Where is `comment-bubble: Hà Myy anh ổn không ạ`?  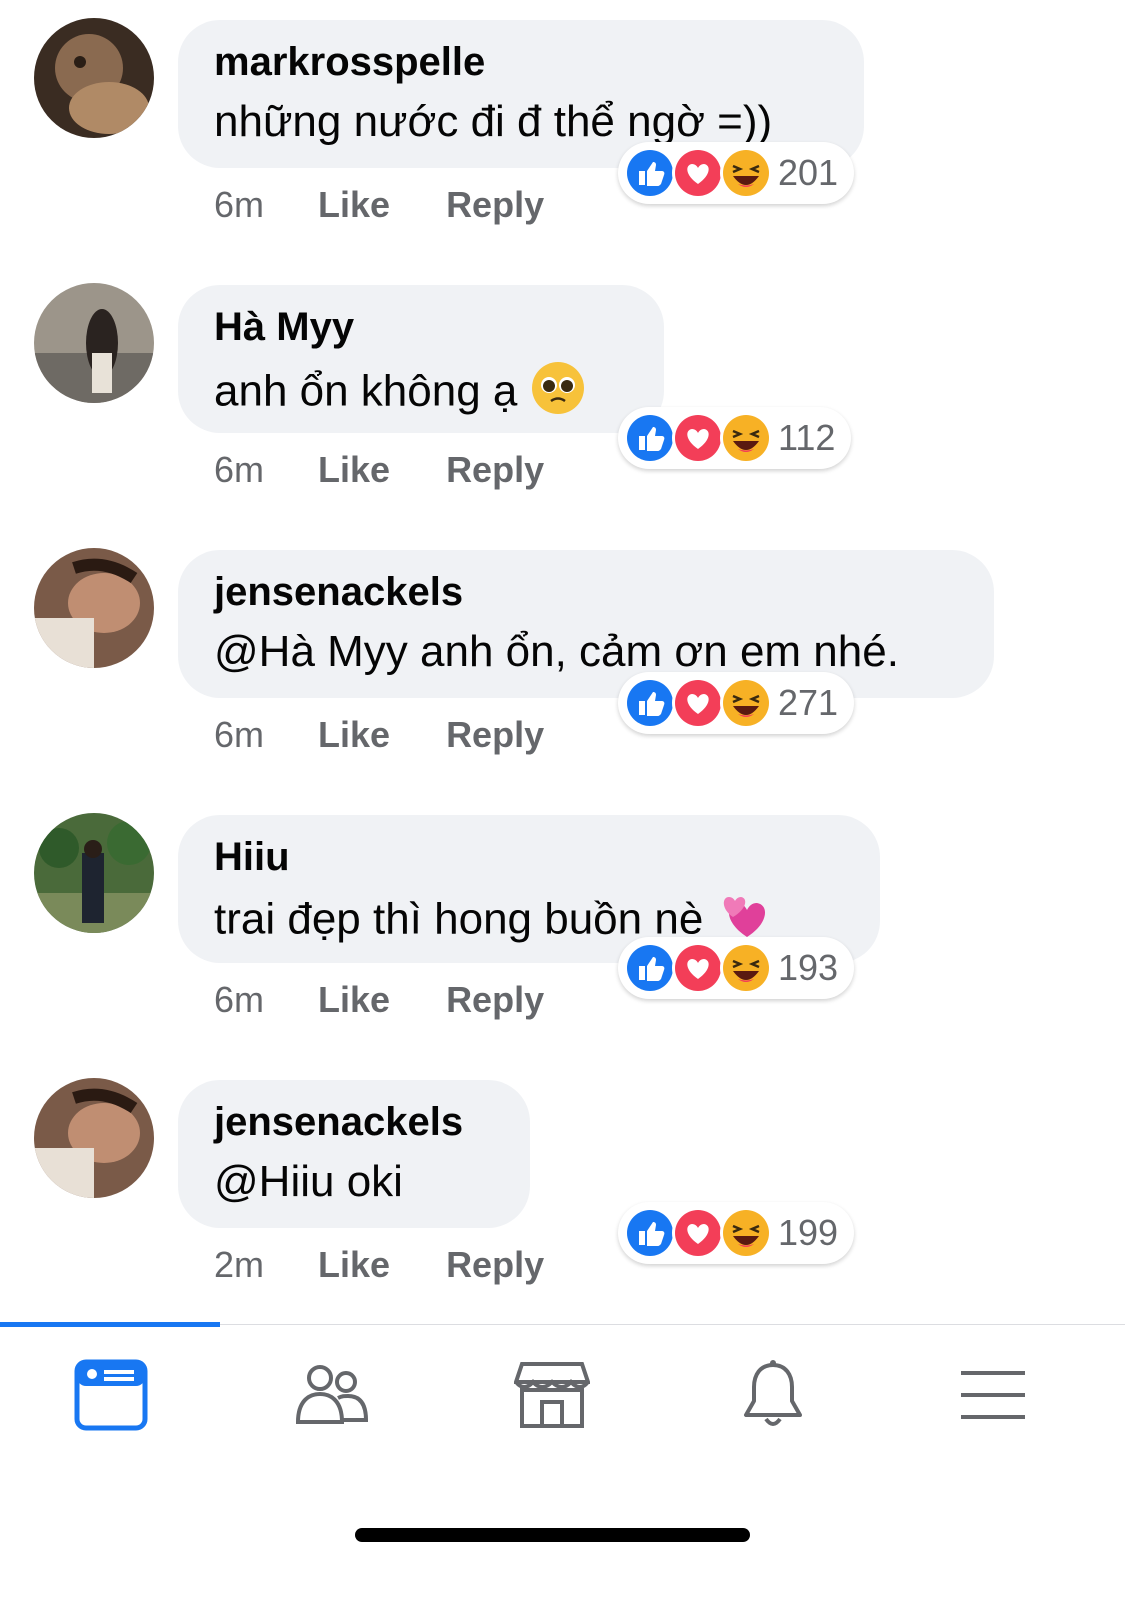
comment-bubble: Hà Myy anh ổn không ạ is located at coordinates (421, 359).